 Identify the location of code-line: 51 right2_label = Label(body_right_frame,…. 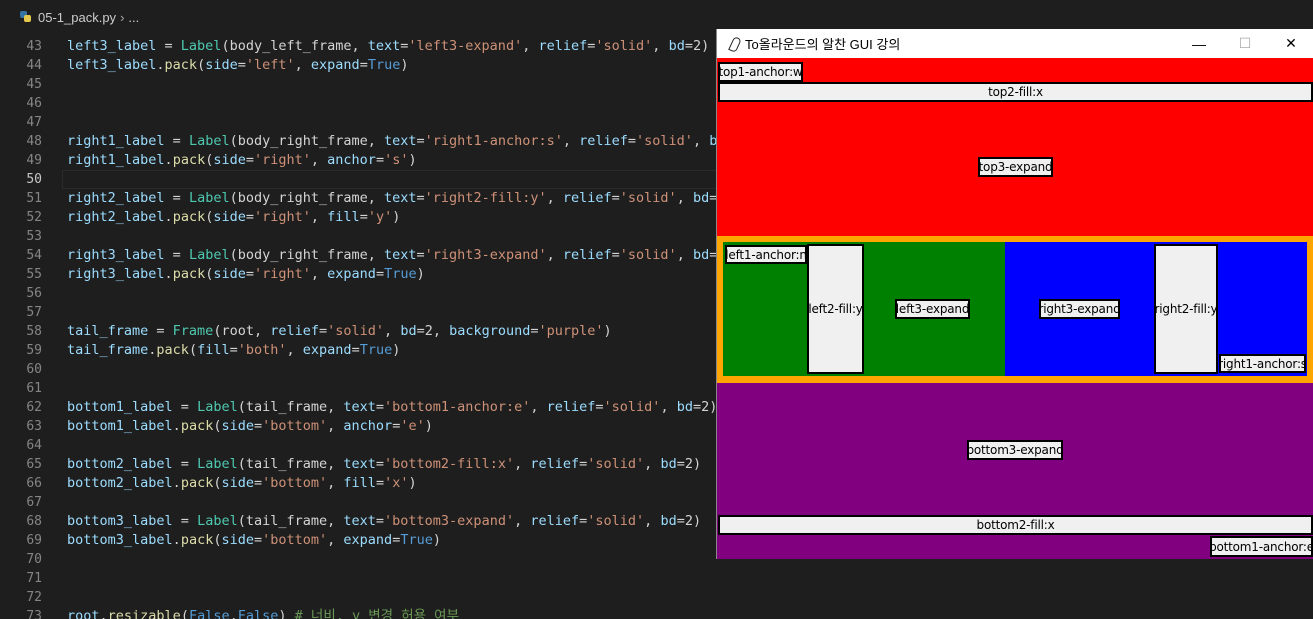
(358, 198).